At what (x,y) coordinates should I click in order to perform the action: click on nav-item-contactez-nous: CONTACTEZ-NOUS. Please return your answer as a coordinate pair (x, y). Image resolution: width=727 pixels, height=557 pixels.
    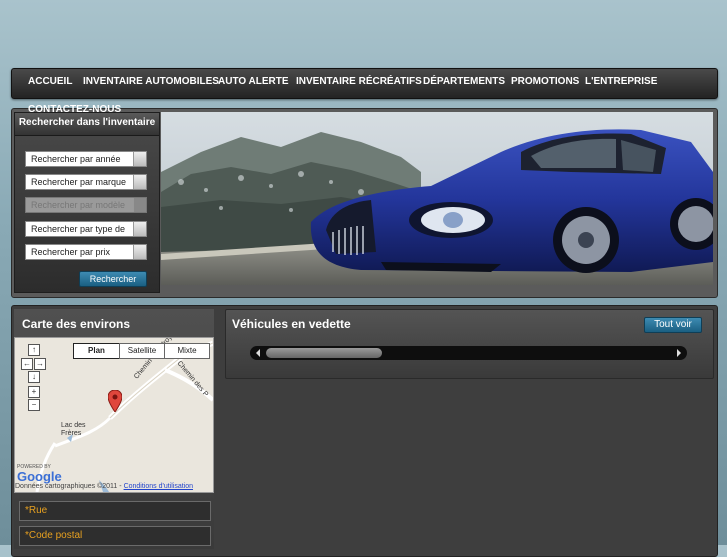
    Looking at the image, I should click on (74, 109).